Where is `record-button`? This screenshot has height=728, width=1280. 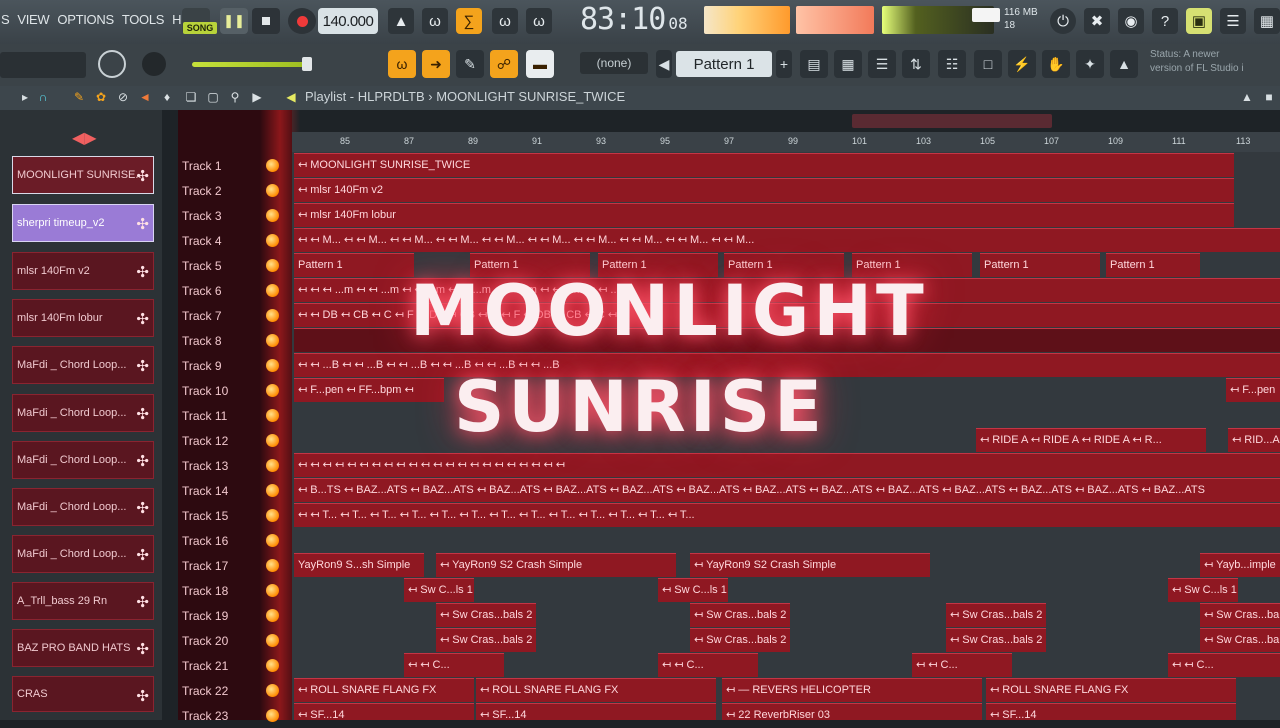 record-button is located at coordinates (302, 21).